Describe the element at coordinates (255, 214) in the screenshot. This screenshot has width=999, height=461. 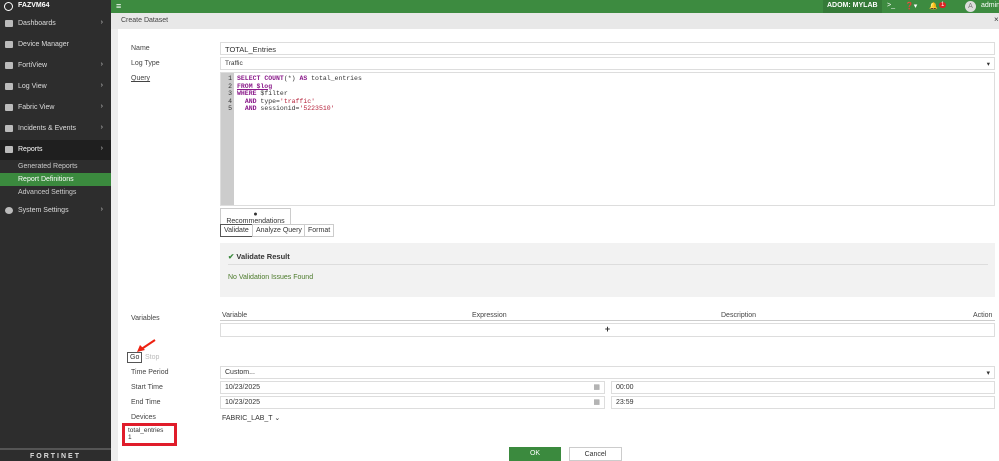
I see `bulb-icon: ●` at that location.